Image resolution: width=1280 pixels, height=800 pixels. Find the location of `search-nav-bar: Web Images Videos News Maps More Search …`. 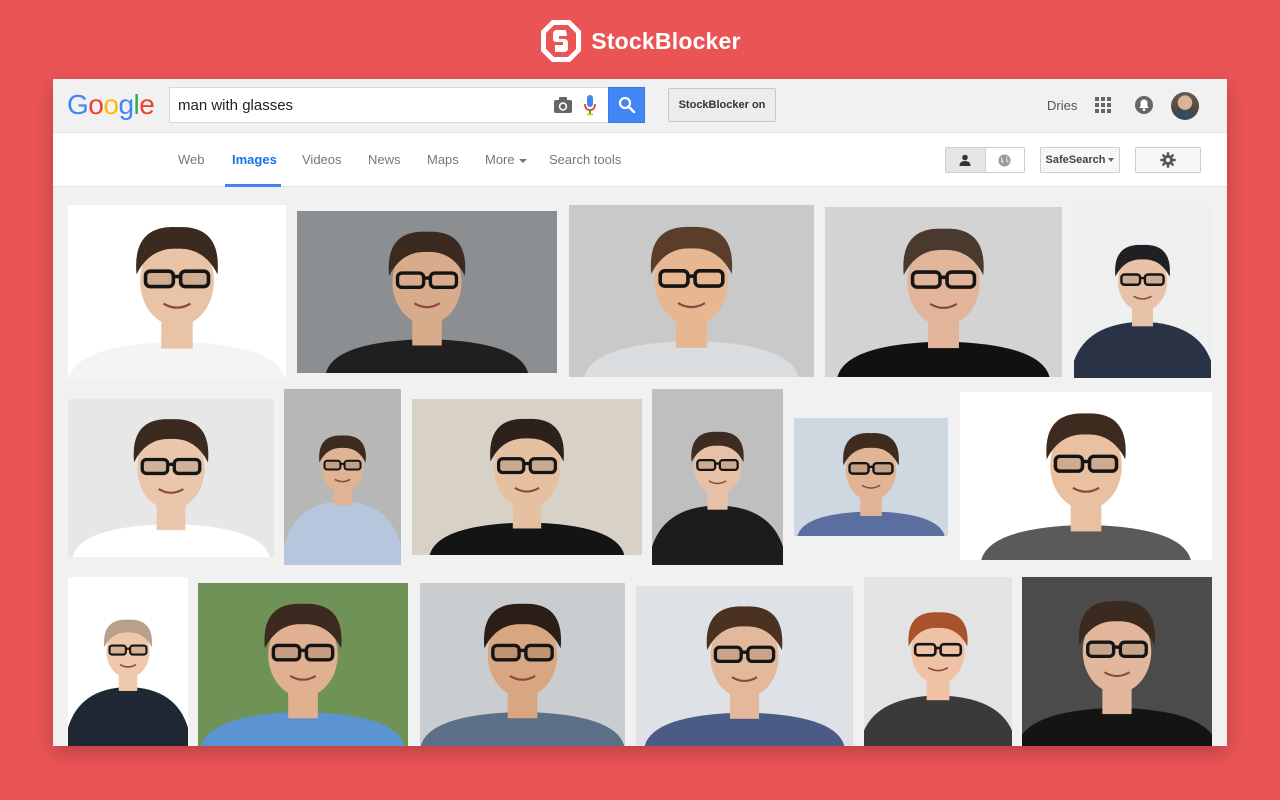

search-nav-bar: Web Images Videos News Maps More Search … is located at coordinates (640, 160).